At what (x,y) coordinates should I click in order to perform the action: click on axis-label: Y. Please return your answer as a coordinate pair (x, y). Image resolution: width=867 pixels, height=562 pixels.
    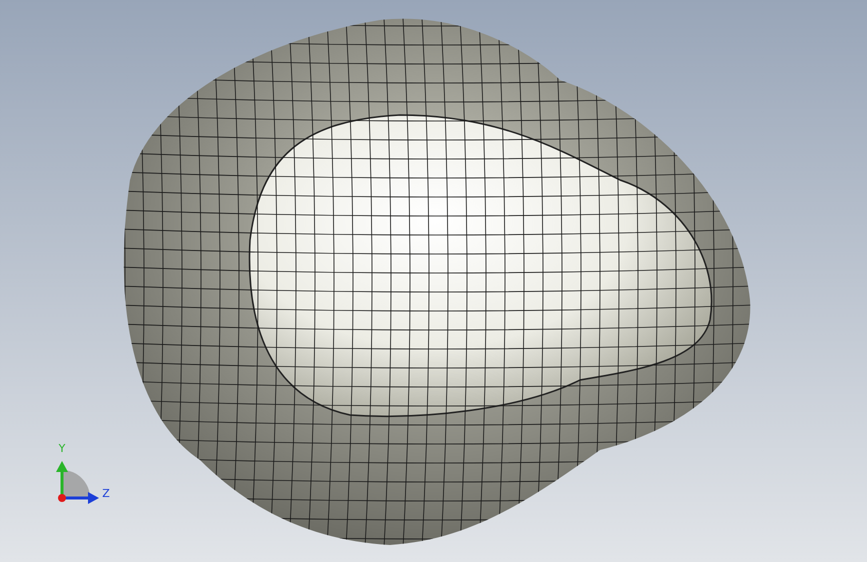
    Looking at the image, I should click on (62, 448).